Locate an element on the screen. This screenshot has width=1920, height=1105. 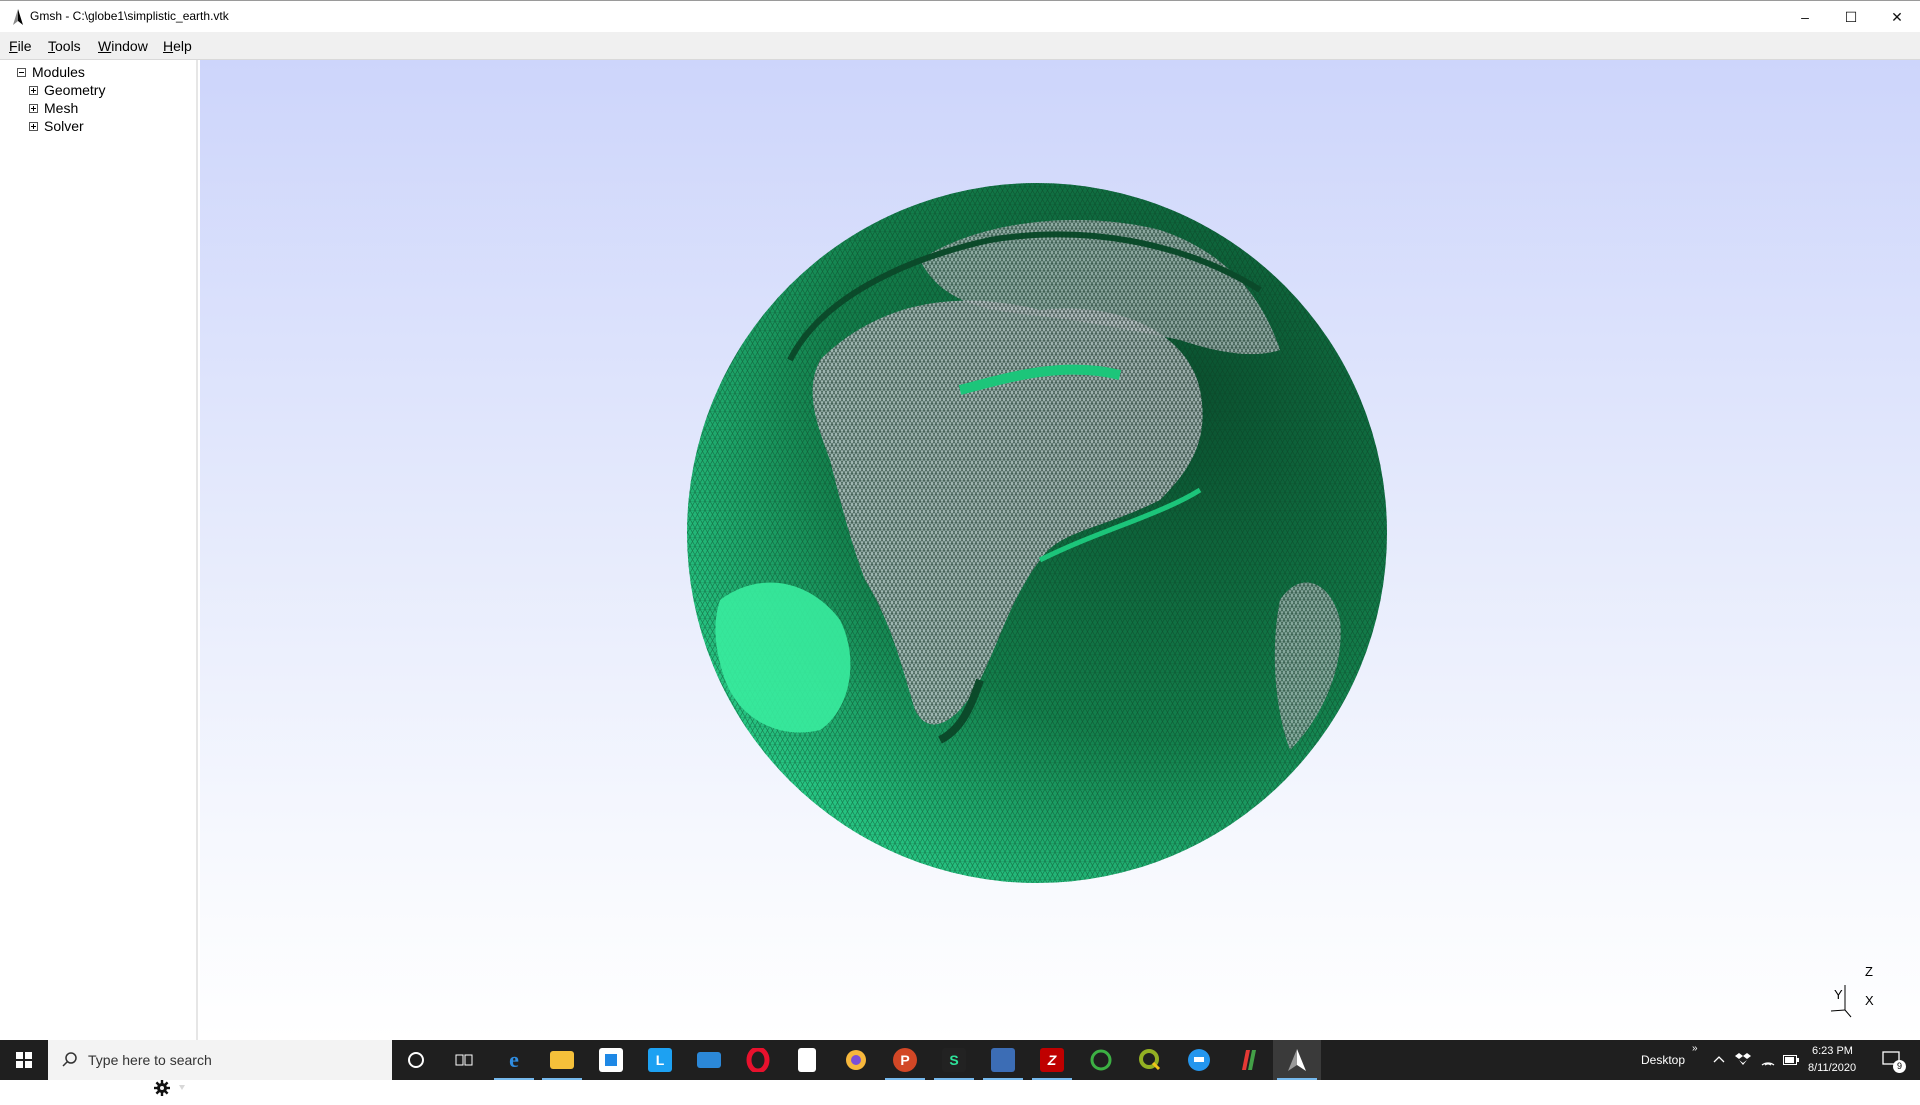
module-tree-panel: Modules Geometry Mesh Solver is located at coordinates (99, 578).